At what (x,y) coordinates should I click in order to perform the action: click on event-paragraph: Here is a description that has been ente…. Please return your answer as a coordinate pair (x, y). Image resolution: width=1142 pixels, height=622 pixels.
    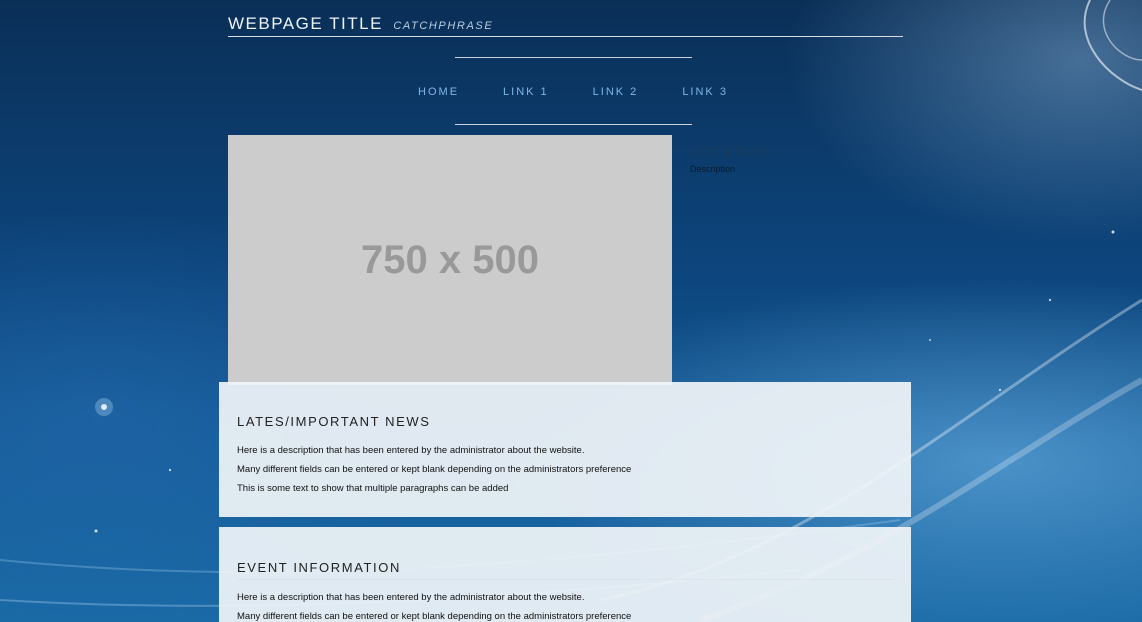
    Looking at the image, I should click on (411, 597).